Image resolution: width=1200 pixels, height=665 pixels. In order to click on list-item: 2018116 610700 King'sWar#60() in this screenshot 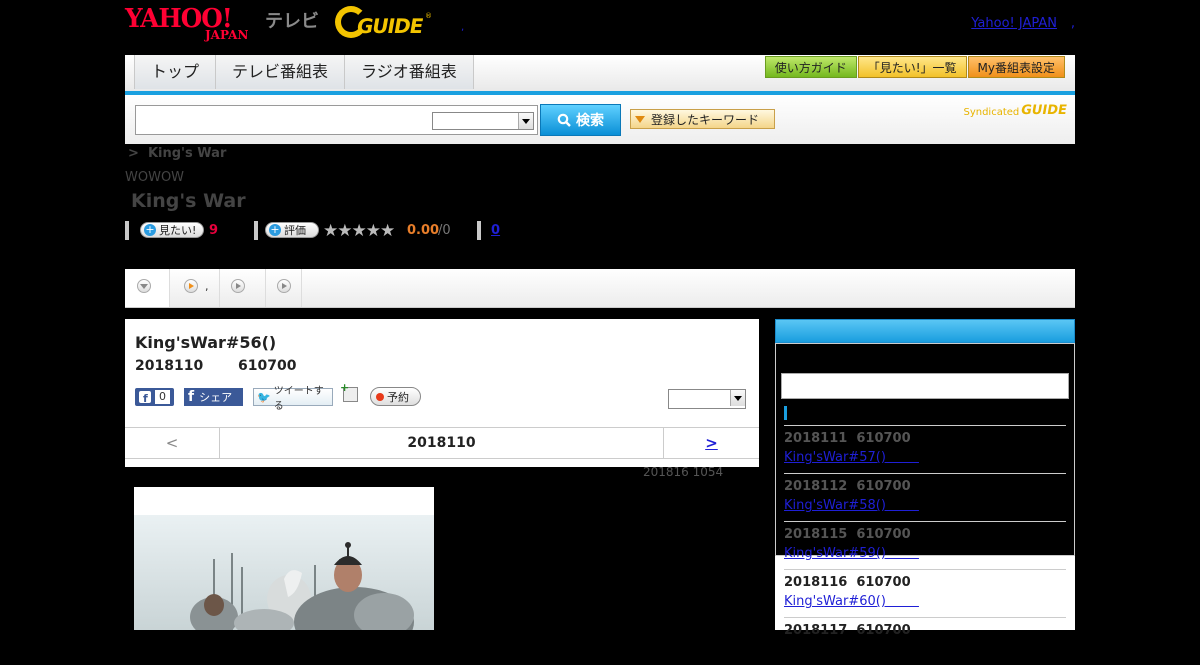, I will do `click(925, 593)`.